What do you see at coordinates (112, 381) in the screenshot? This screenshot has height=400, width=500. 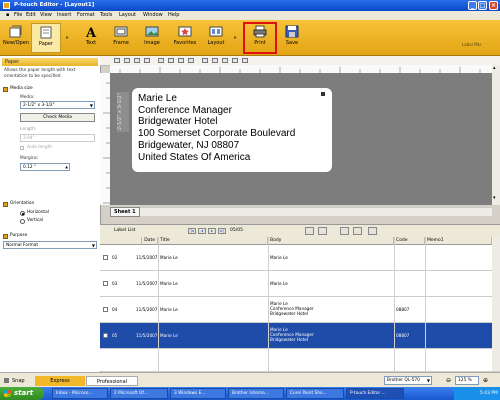 I see `professional-mode-tab: Professional` at bounding box center [112, 381].